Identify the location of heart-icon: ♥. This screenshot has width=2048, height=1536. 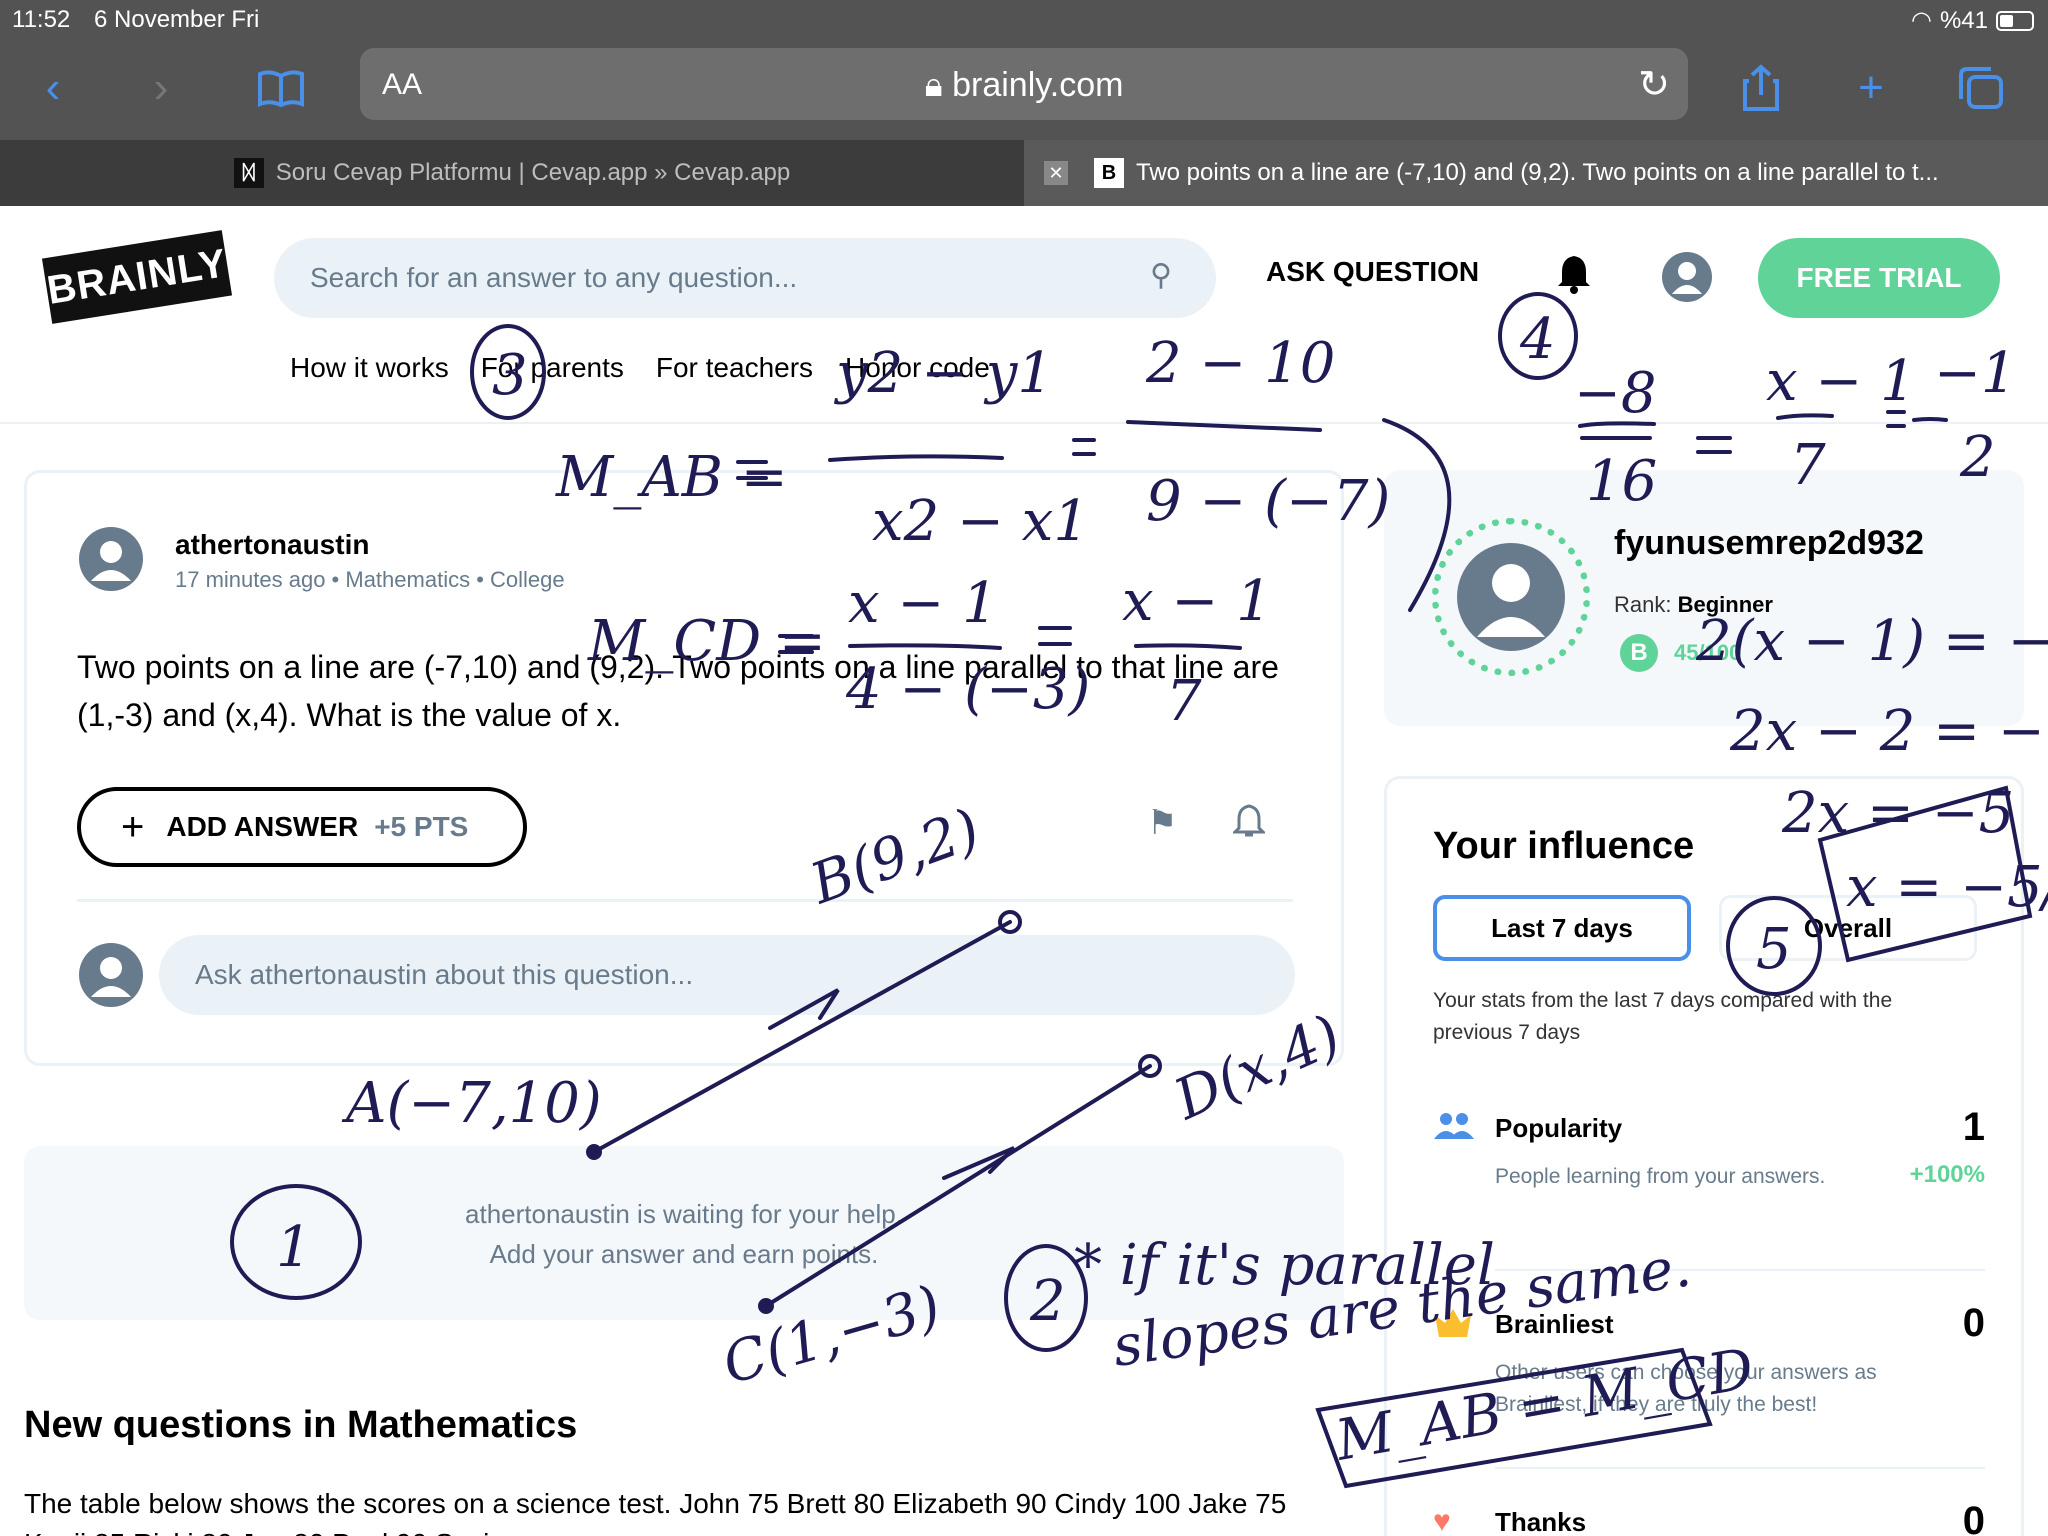
(1442, 1520).